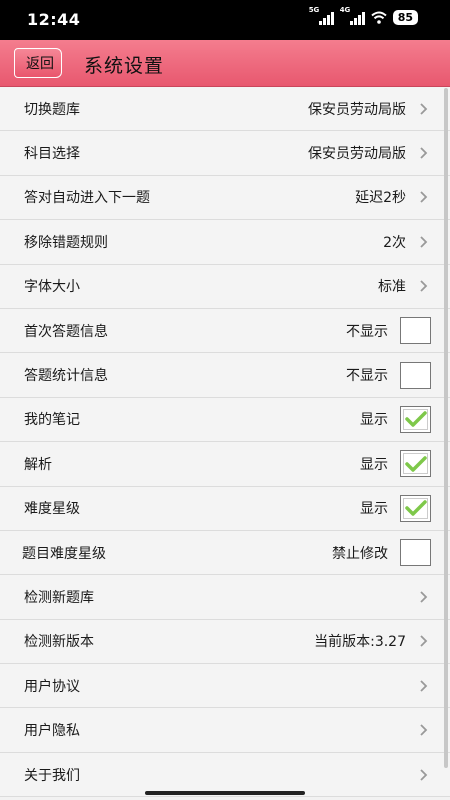 The image size is (450, 800). I want to click on row-question-difficulty-stars: 题目难度星级 禁止修改, so click(225, 553).